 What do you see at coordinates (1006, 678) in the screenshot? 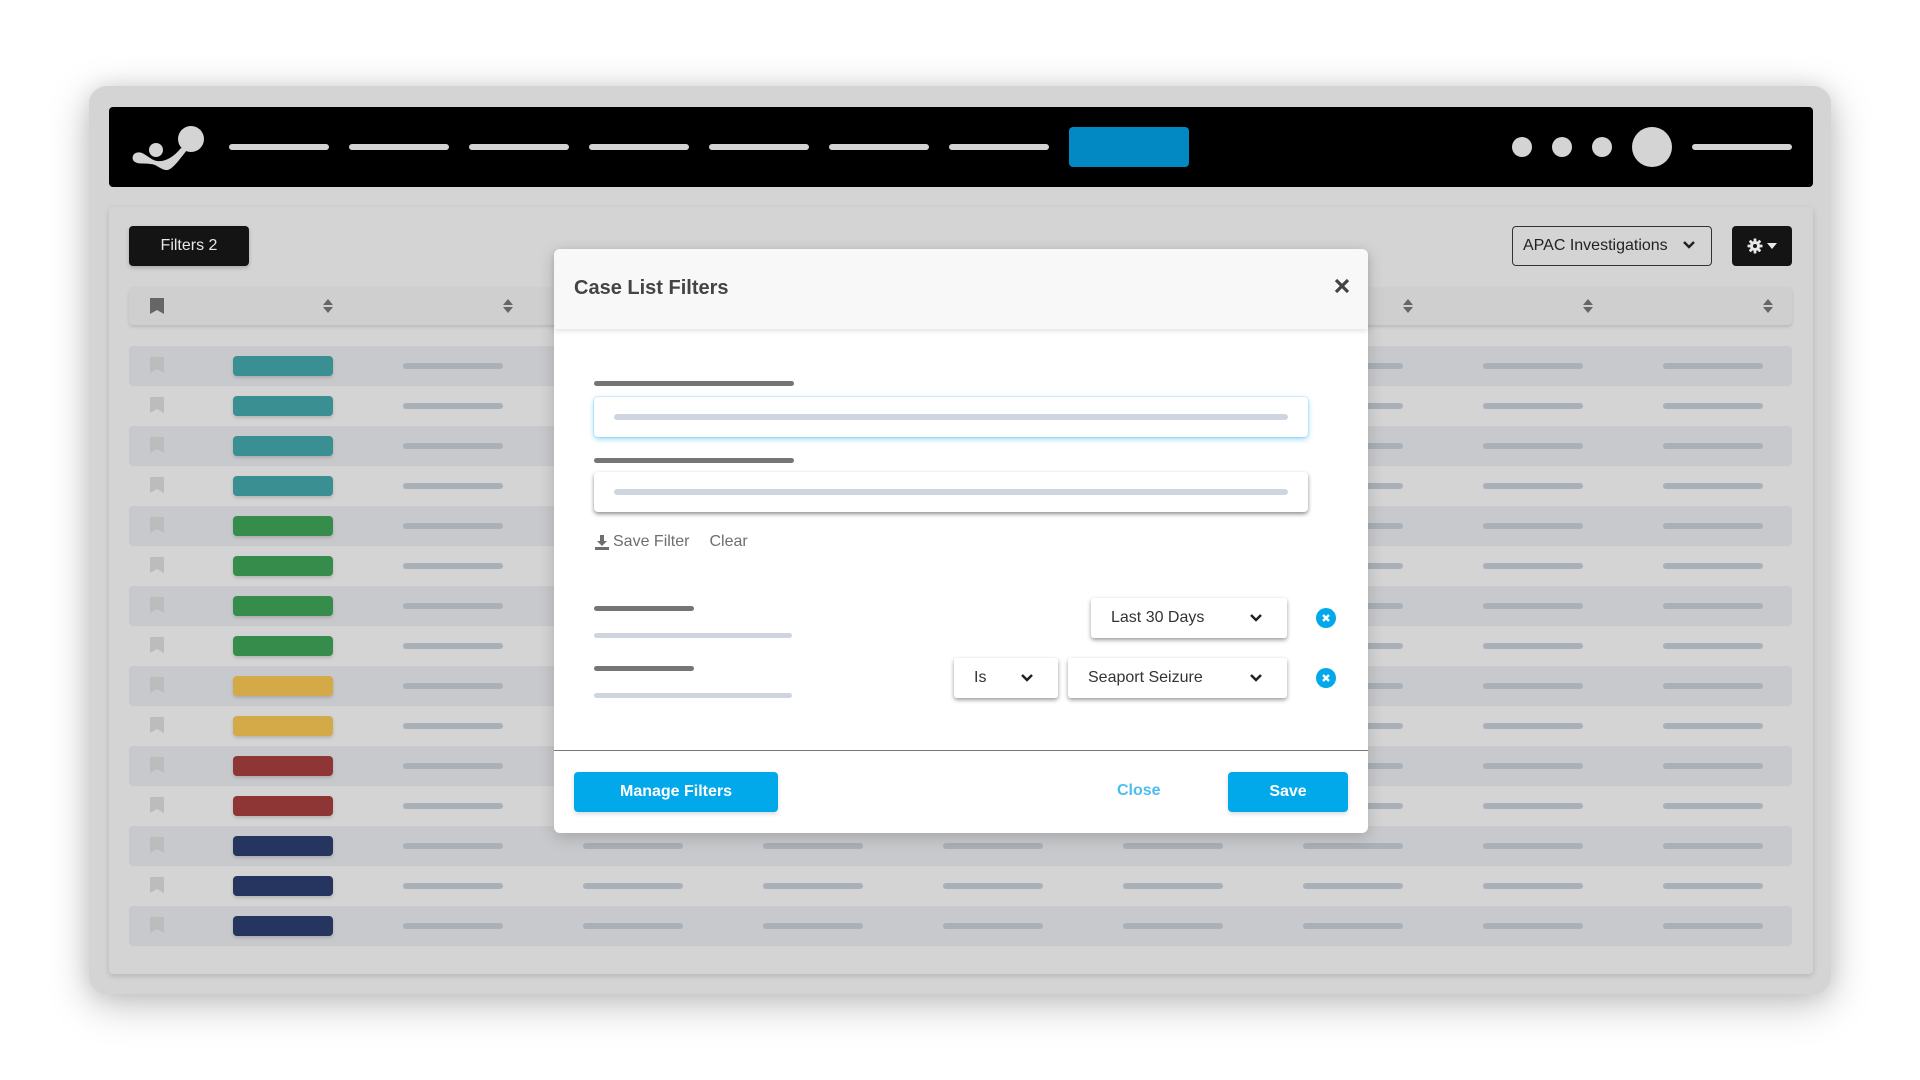
I see `operator-select: Is` at bounding box center [1006, 678].